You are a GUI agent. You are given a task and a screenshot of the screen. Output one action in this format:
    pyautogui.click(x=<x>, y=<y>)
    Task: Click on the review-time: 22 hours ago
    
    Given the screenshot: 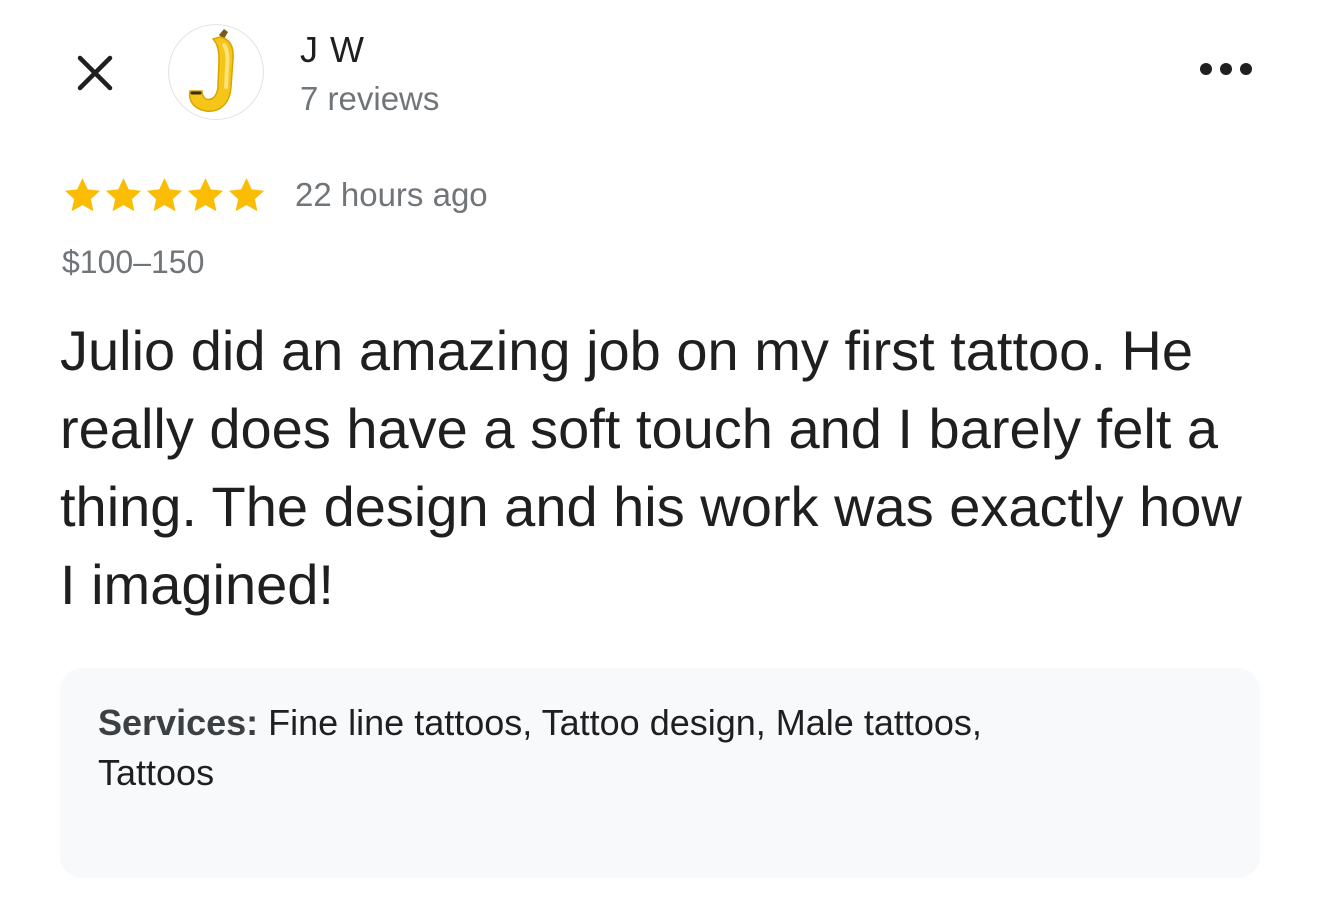 What is the action you would take?
    pyautogui.click(x=391, y=194)
    